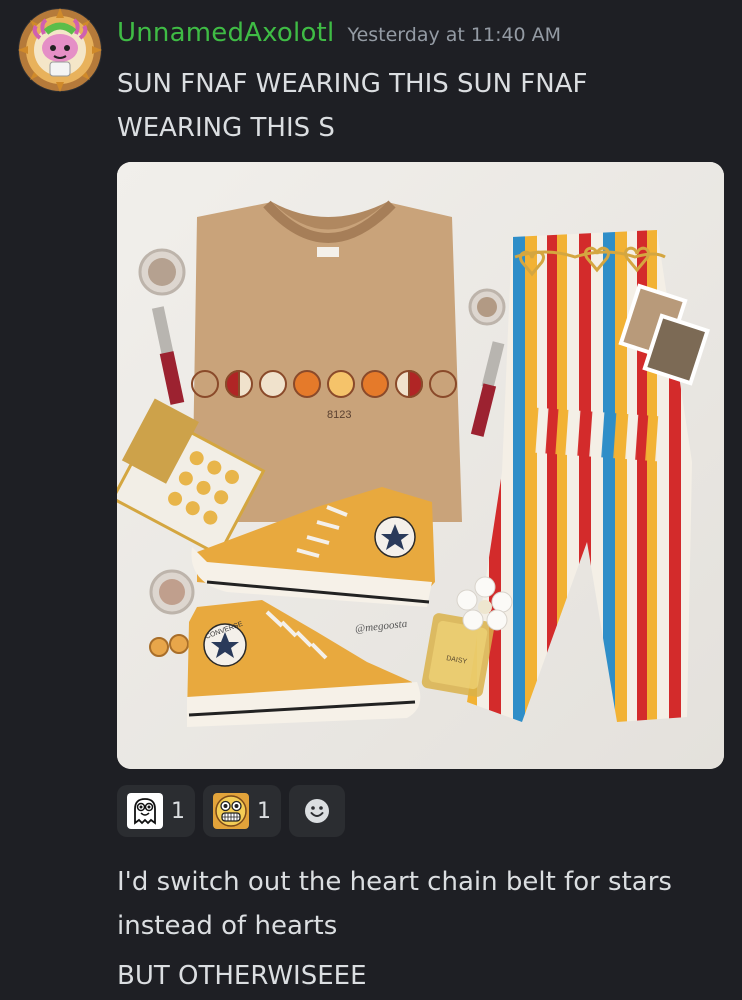  I want to click on add-reaction-button, so click(317, 811).